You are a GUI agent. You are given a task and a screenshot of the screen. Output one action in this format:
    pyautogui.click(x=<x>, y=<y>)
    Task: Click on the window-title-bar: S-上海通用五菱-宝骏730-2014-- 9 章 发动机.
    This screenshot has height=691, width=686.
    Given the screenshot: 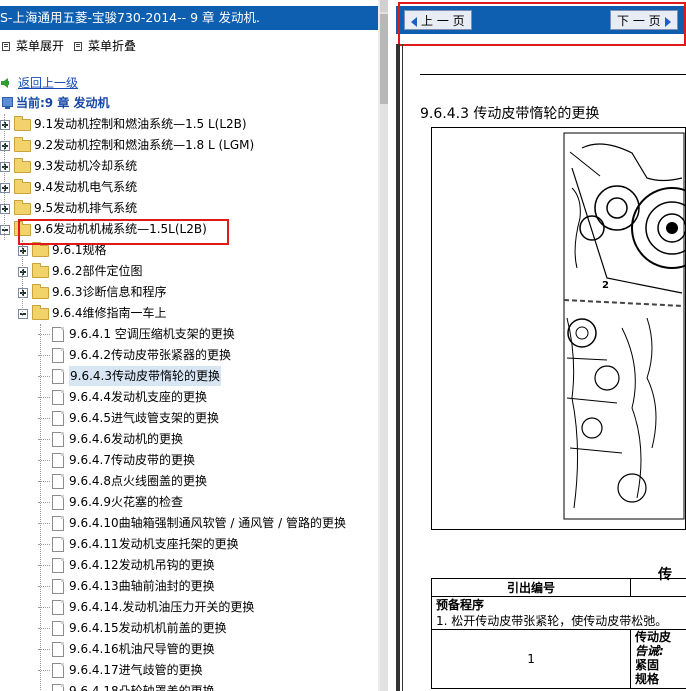 What is the action you would take?
    pyautogui.click(x=189, y=18)
    